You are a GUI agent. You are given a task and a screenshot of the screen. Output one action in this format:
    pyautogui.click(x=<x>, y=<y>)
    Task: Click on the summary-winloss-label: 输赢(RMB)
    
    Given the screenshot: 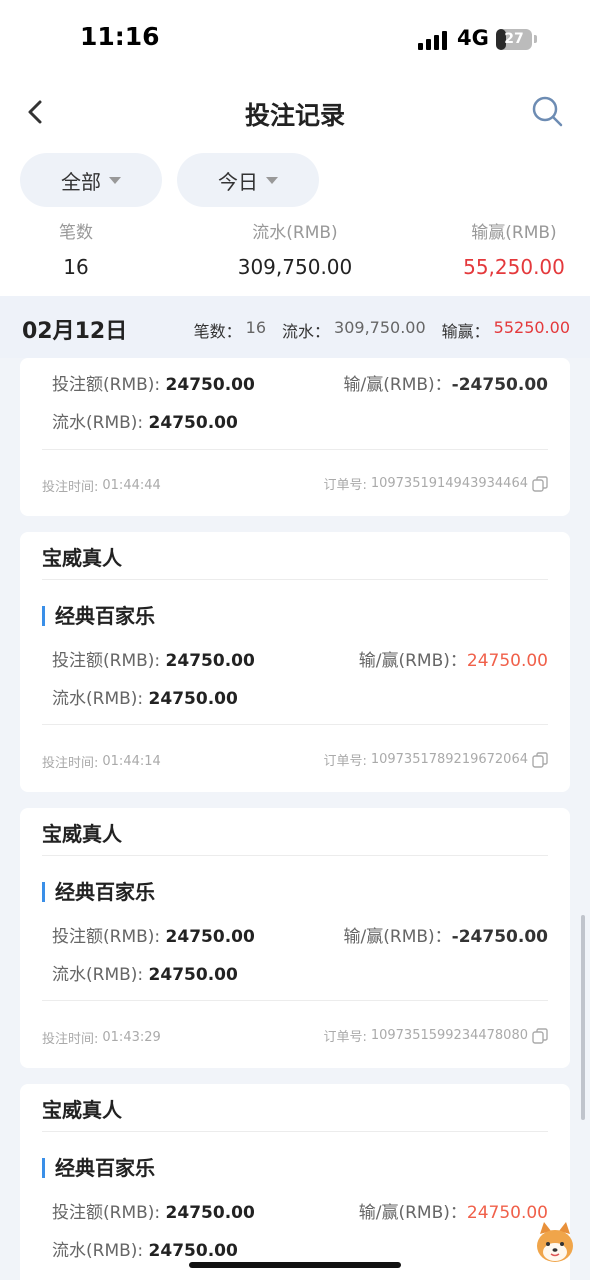 What is the action you would take?
    pyautogui.click(x=514, y=233)
    